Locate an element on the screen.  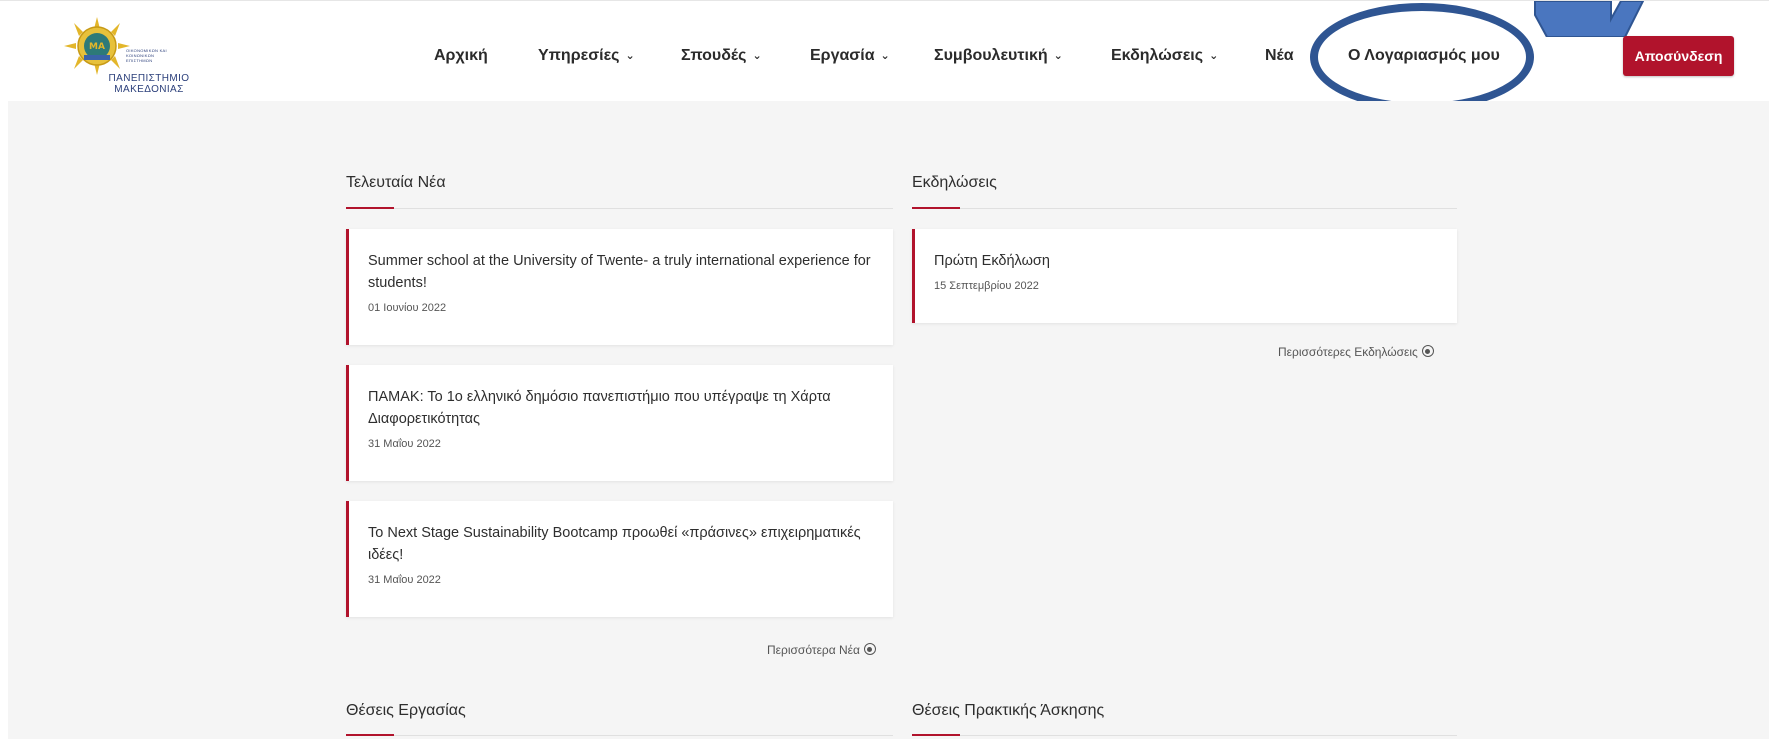
nav-item-services: Υπηρεσίες ⌄ is located at coordinates (586, 56).